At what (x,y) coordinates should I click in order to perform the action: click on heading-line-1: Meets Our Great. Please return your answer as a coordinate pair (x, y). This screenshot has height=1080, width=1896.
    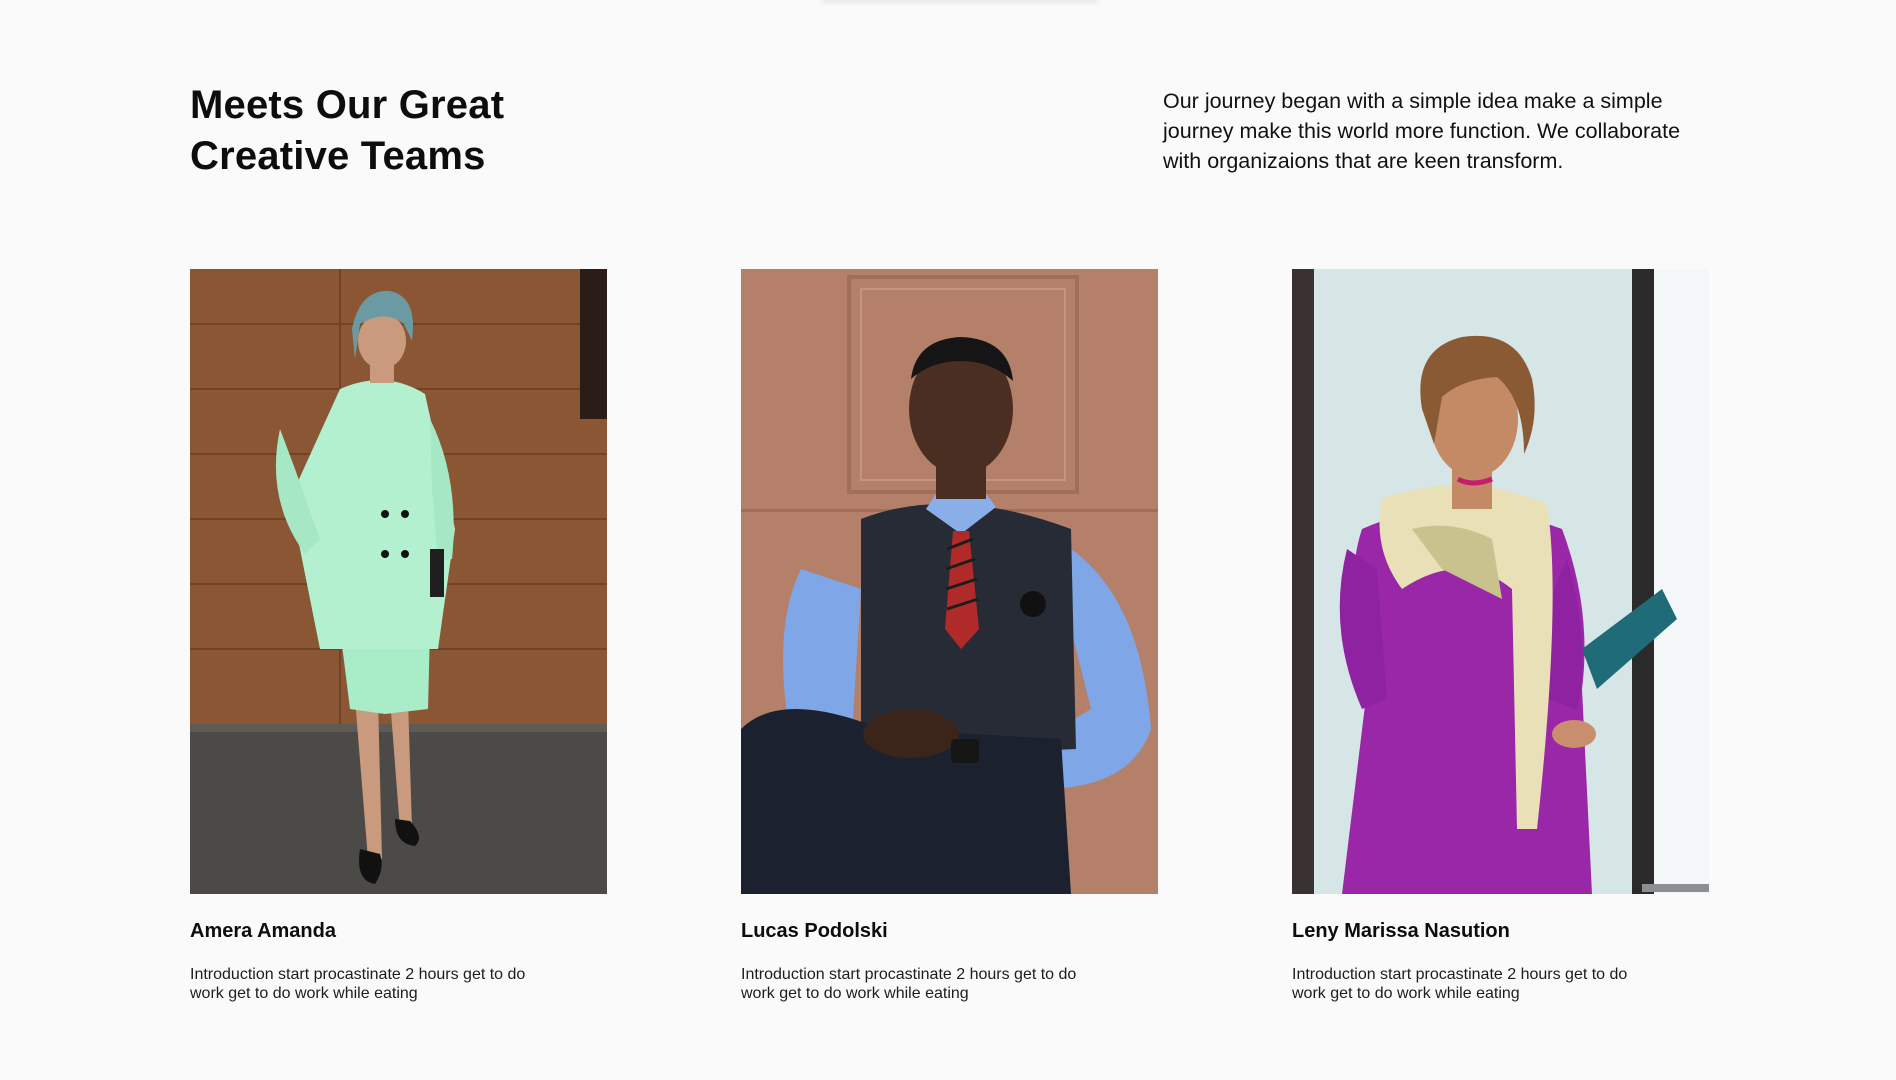
    Looking at the image, I should click on (347, 105).